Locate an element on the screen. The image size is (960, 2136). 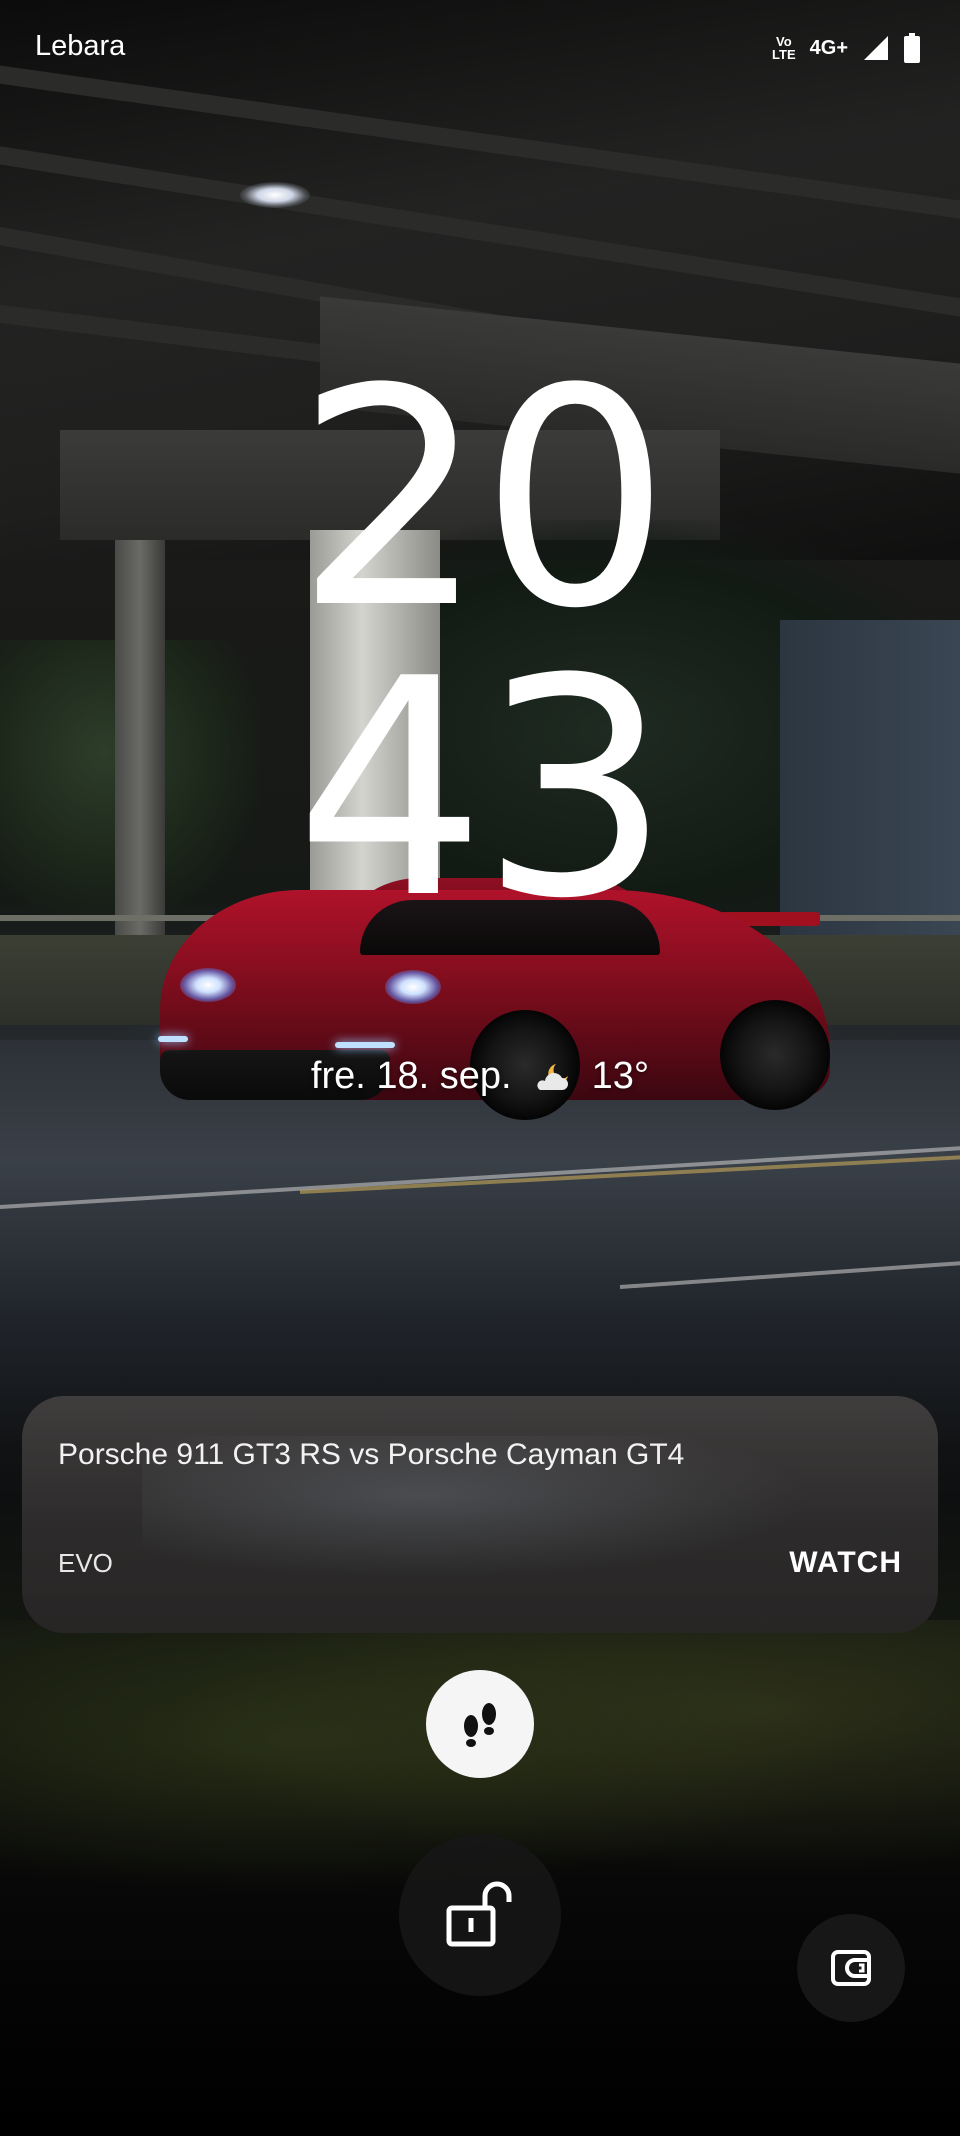
wallpaper-lamp is located at coordinates (275, 195).